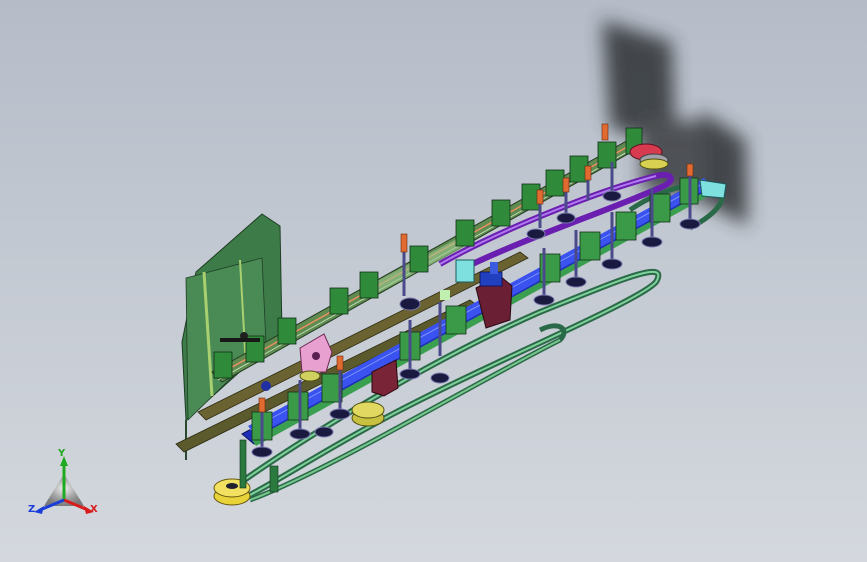 This screenshot has height=562, width=867. Describe the element at coordinates (32, 509) in the screenshot. I see `triad-z-label: Z` at that location.